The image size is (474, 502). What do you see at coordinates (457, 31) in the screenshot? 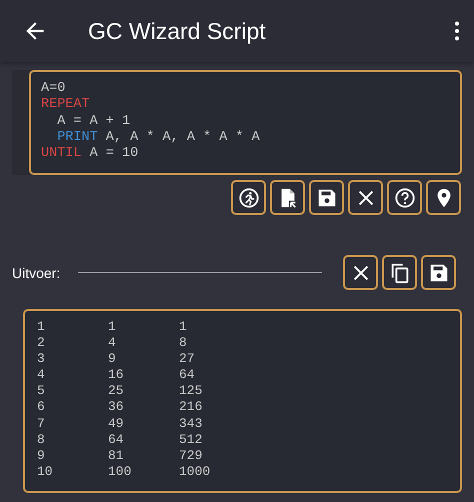
I see `more-options-icon` at bounding box center [457, 31].